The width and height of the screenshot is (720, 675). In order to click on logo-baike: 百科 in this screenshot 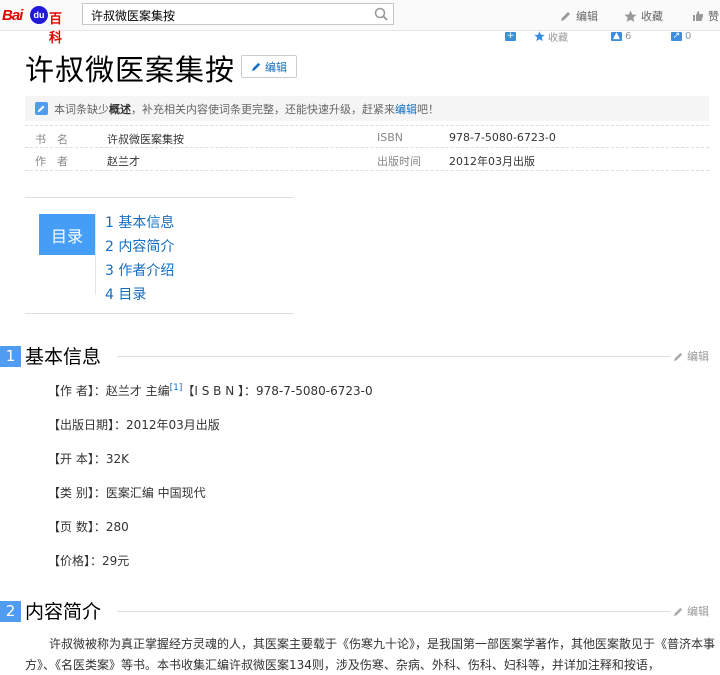, I will do `click(56, 28)`.